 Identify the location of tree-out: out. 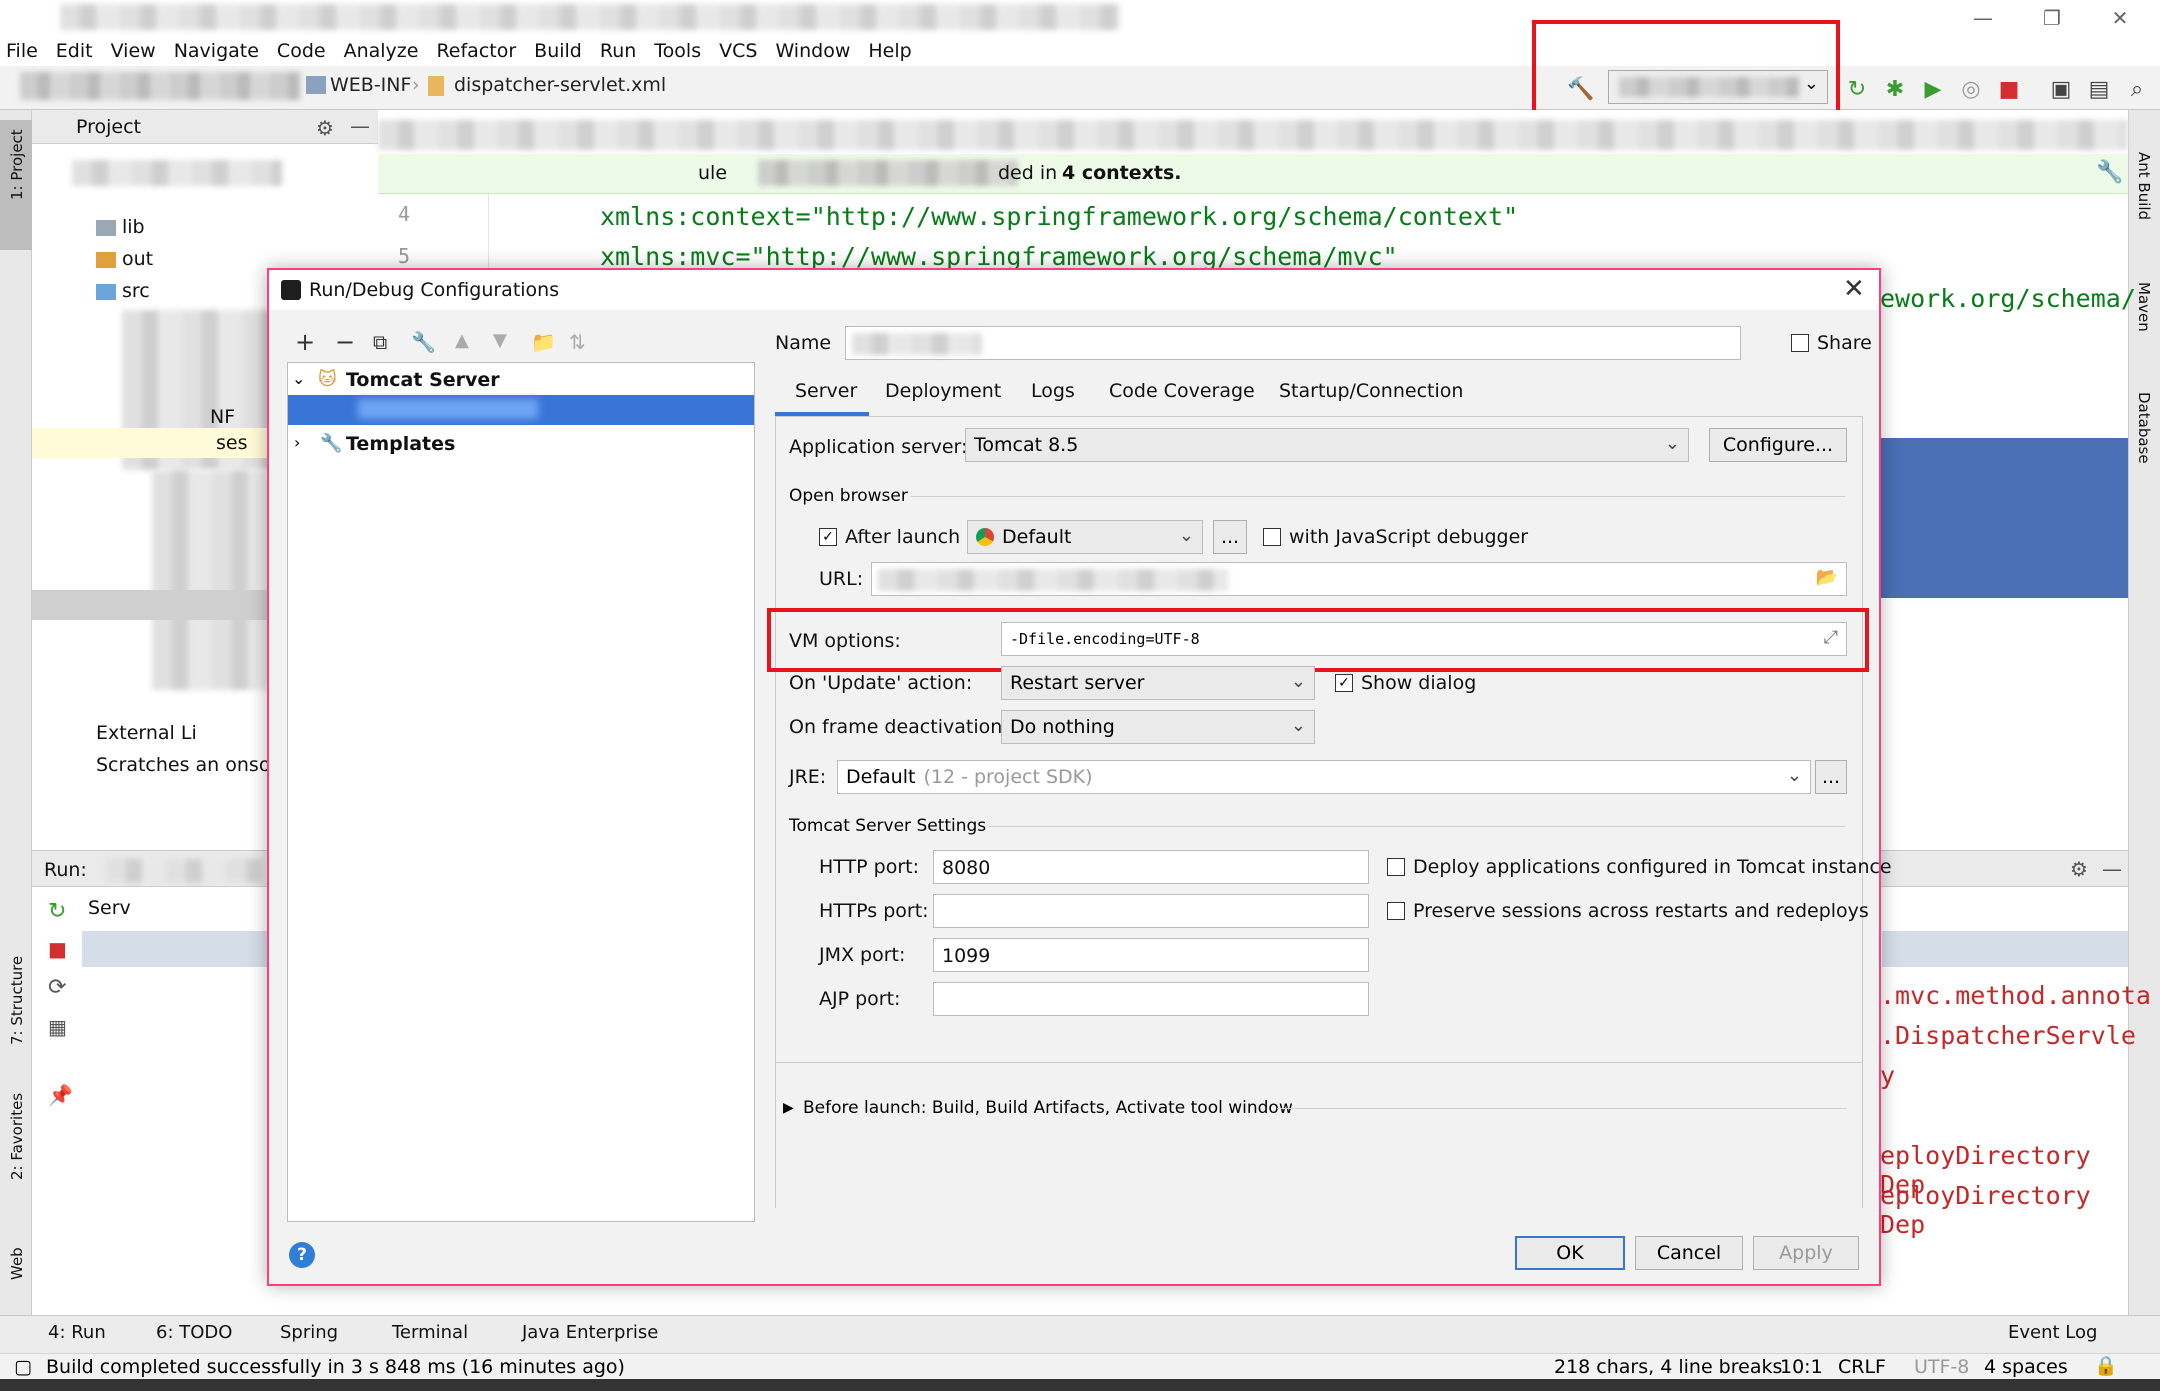
(137, 259).